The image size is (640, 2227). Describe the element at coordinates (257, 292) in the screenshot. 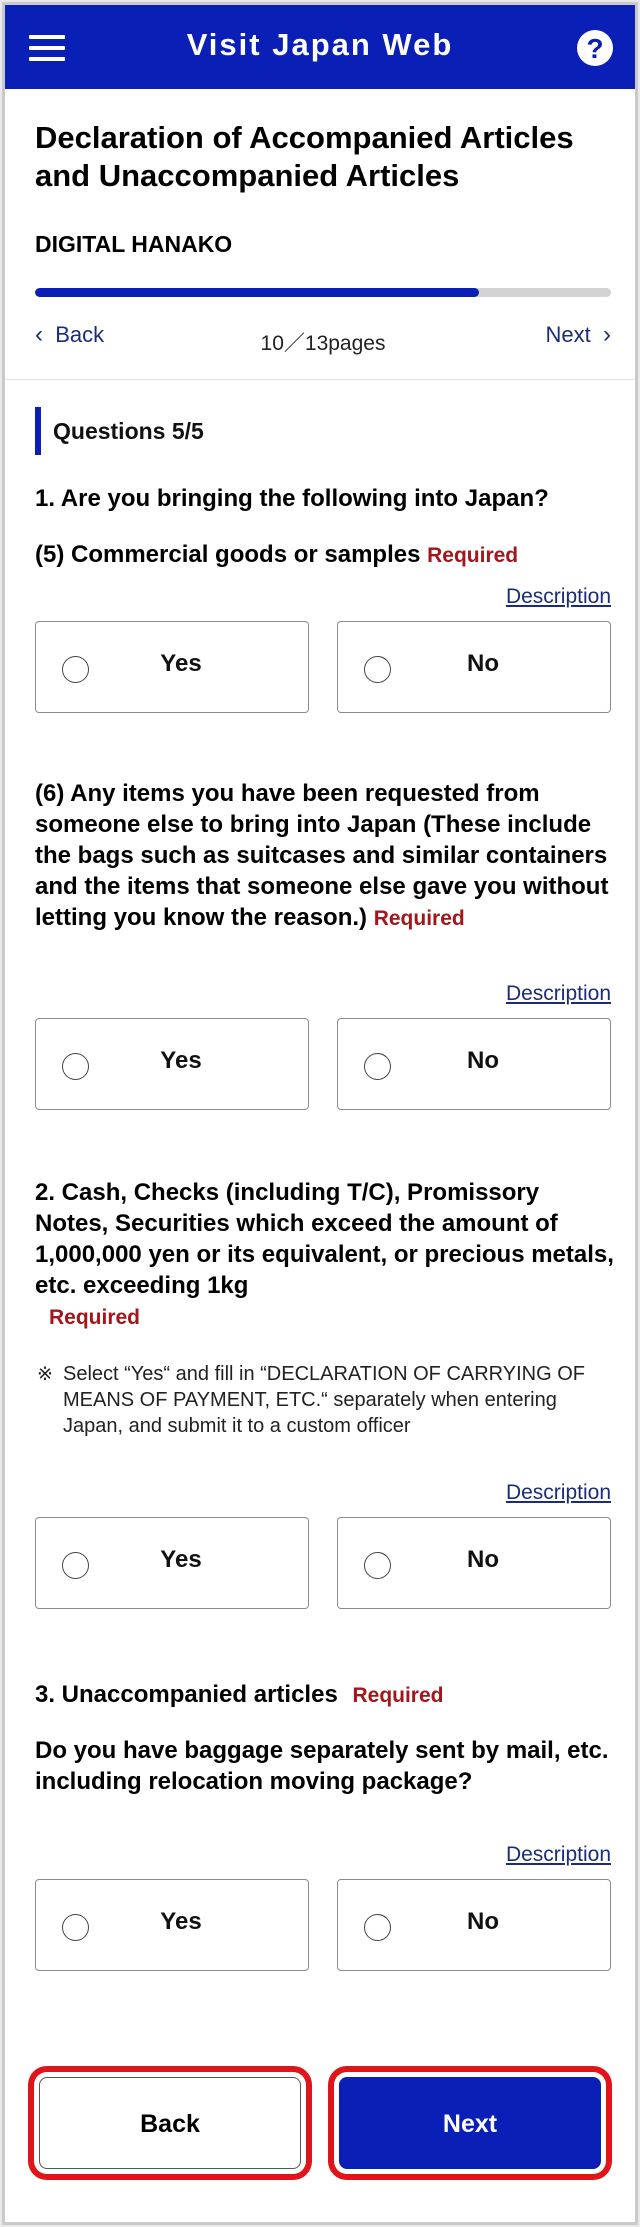

I see `progress-bar-fill` at that location.